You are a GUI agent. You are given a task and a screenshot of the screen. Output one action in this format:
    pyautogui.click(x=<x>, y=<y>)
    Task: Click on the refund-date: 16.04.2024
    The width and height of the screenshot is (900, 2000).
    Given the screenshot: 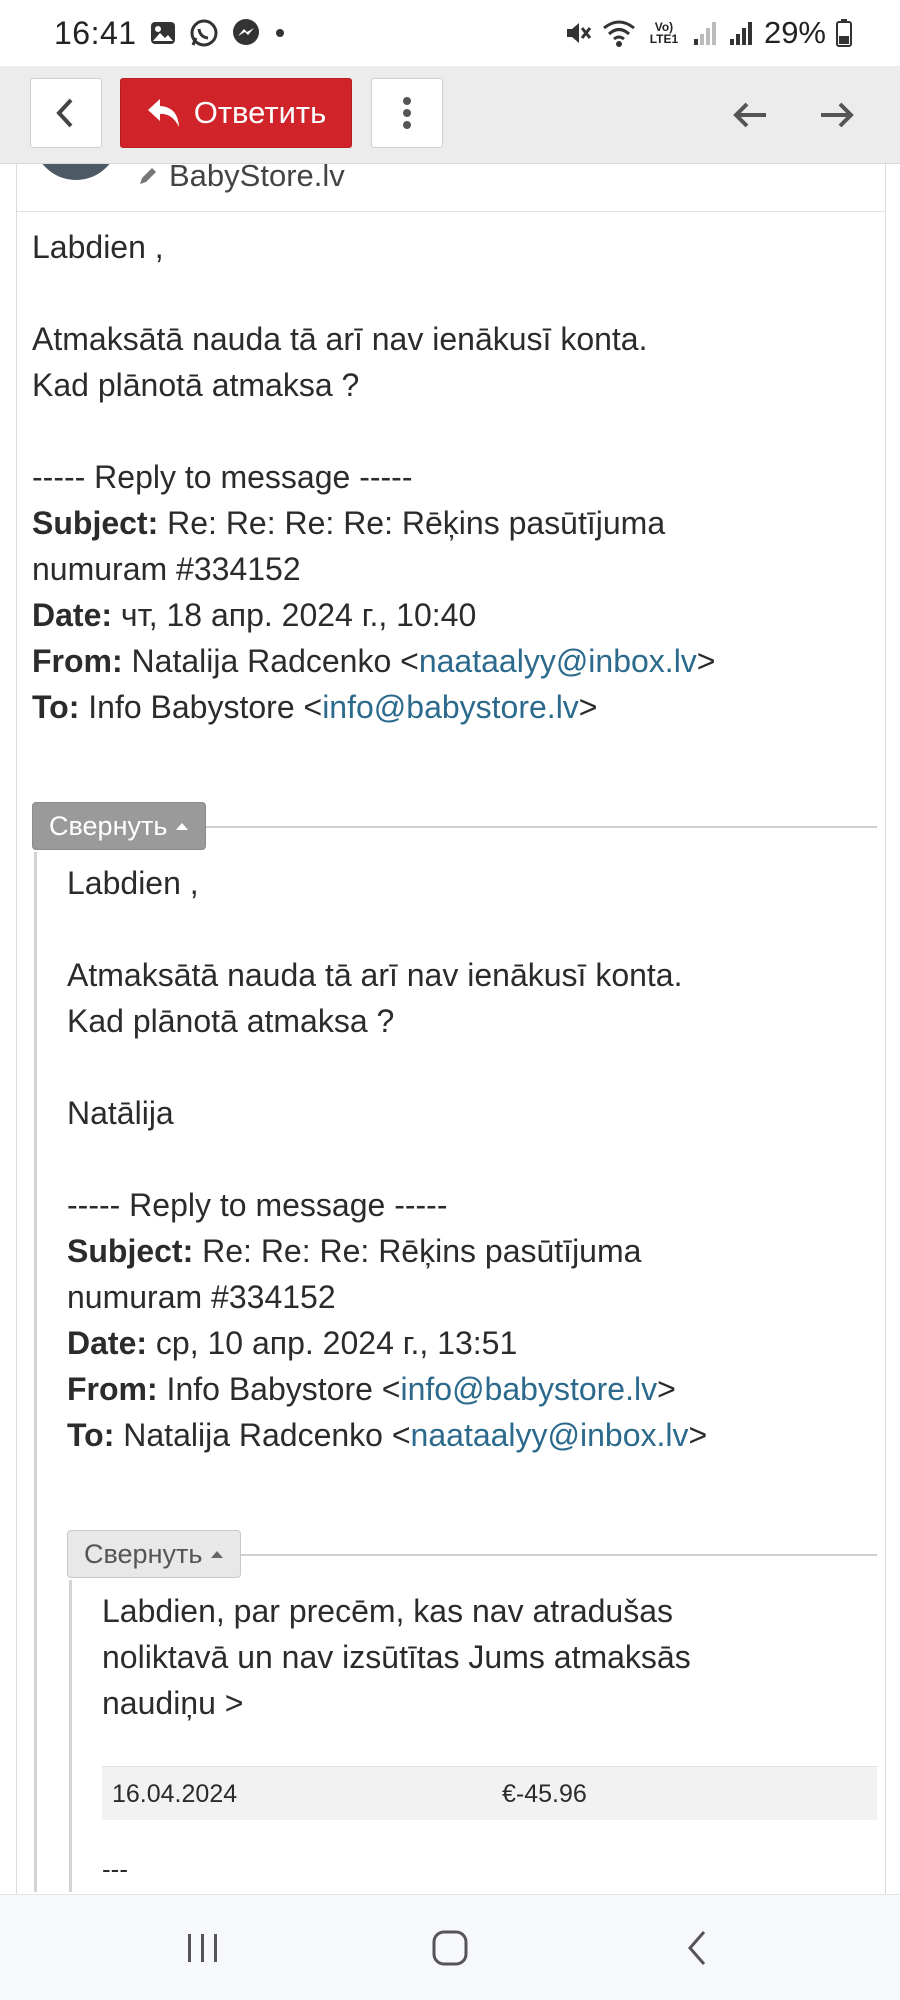 What is the action you would take?
    pyautogui.click(x=175, y=1793)
    